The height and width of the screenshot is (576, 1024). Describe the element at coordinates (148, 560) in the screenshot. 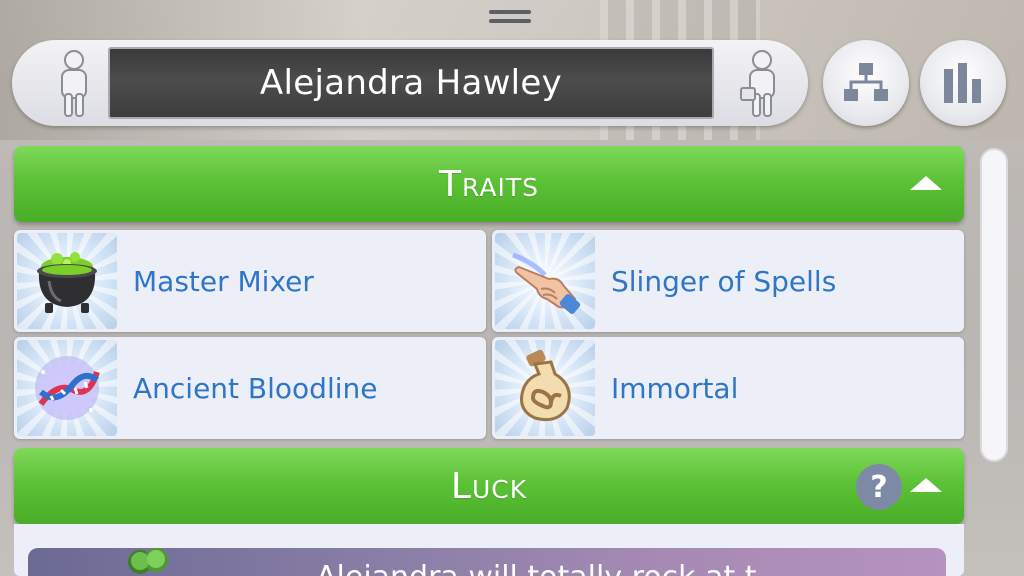

I see `clover-icon` at that location.